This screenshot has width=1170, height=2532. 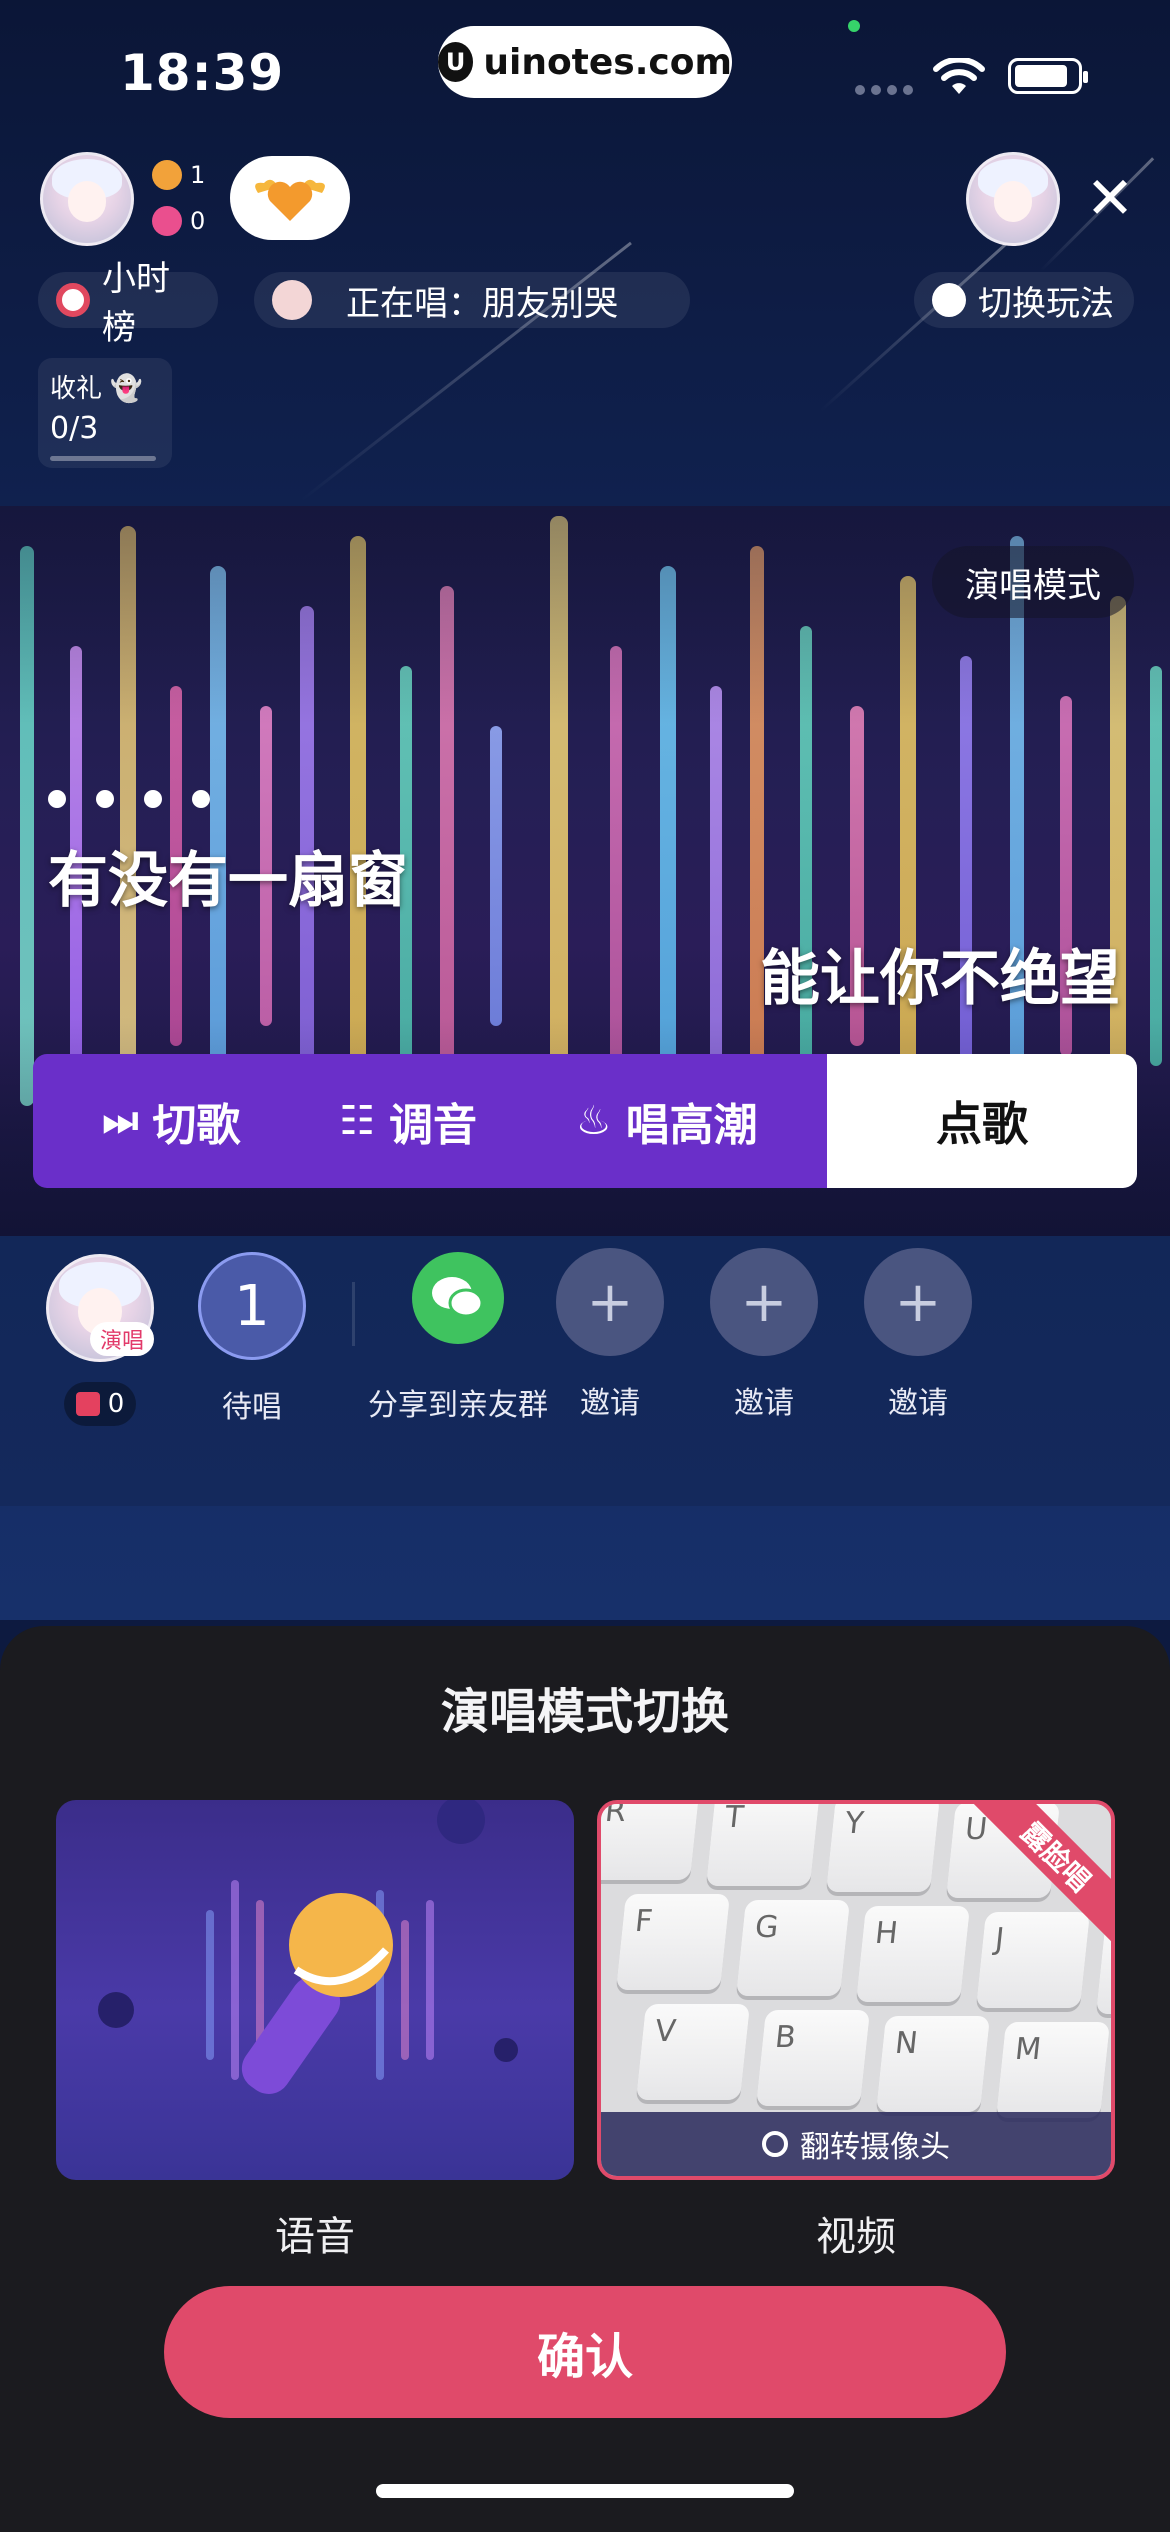 I want to click on switch-mode-chip: 切换玩法, so click(x=1024, y=300).